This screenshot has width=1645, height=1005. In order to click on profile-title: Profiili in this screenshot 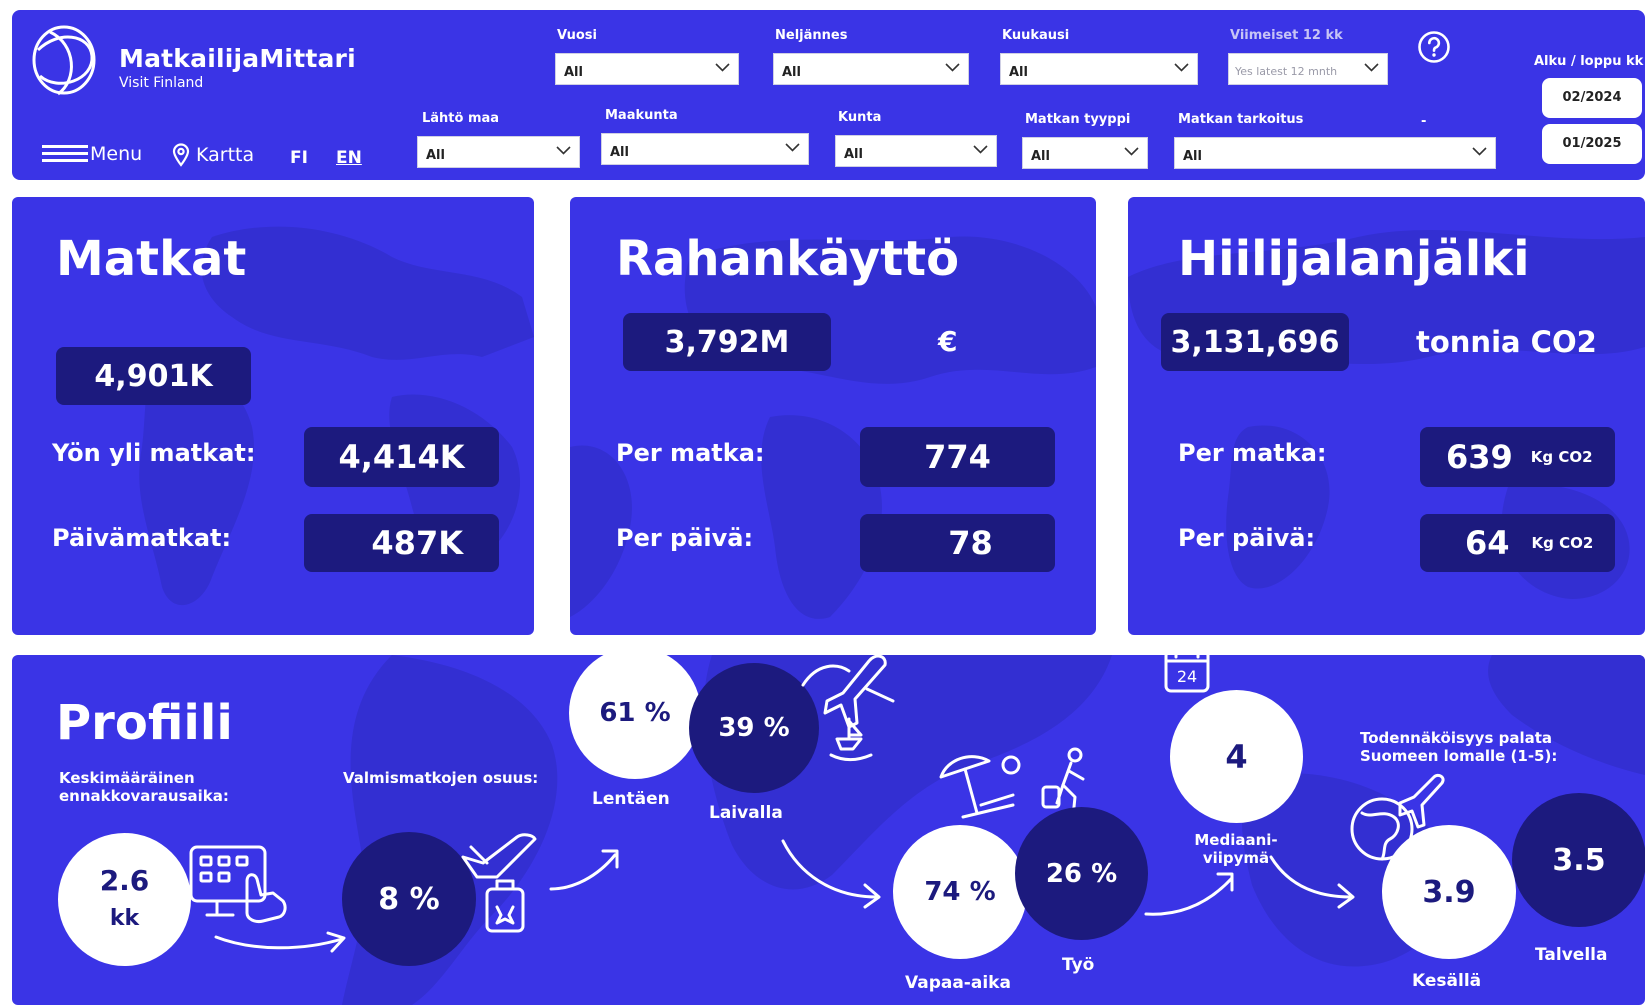, I will do `click(144, 723)`.